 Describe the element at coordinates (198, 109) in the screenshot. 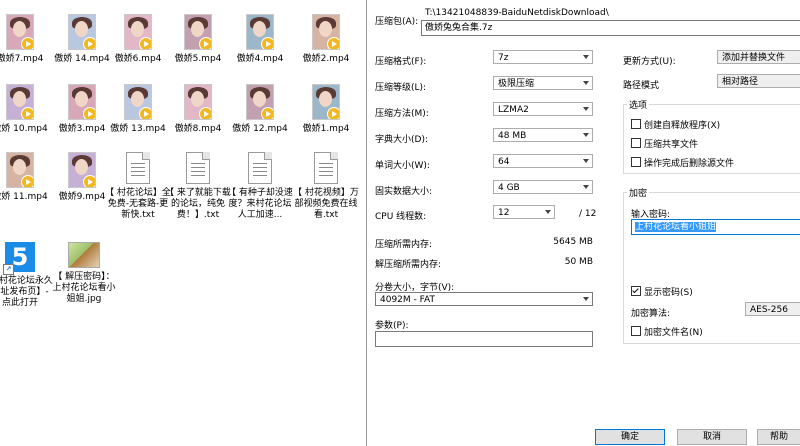

I see `file-item: 傲娇8.mp4` at that location.